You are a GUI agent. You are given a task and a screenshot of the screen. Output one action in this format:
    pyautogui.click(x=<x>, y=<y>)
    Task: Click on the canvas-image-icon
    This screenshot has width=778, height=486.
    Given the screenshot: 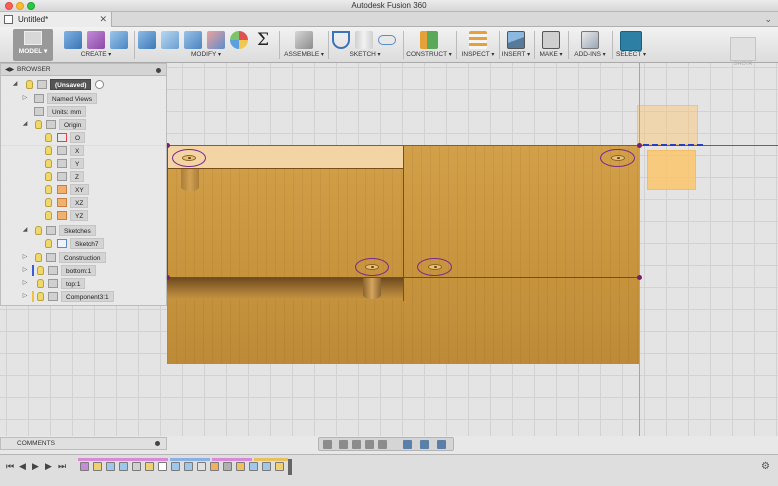 What is the action you would take?
    pyautogui.click(x=516, y=40)
    